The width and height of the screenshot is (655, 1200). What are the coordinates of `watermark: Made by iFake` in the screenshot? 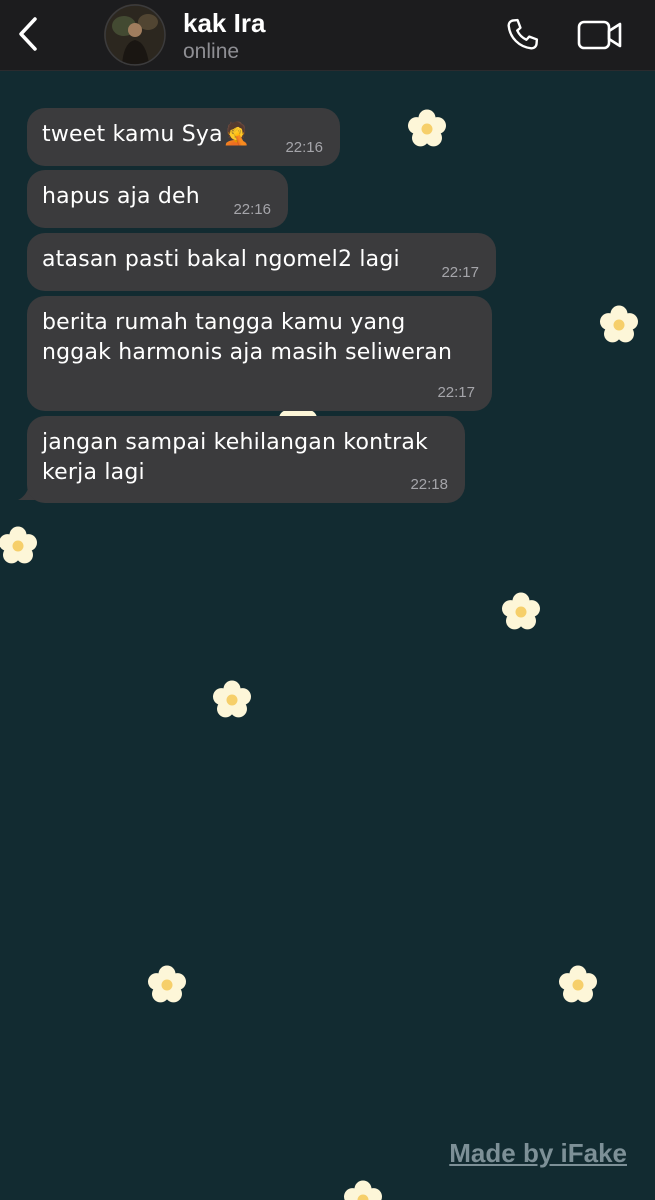 It's located at (538, 1153).